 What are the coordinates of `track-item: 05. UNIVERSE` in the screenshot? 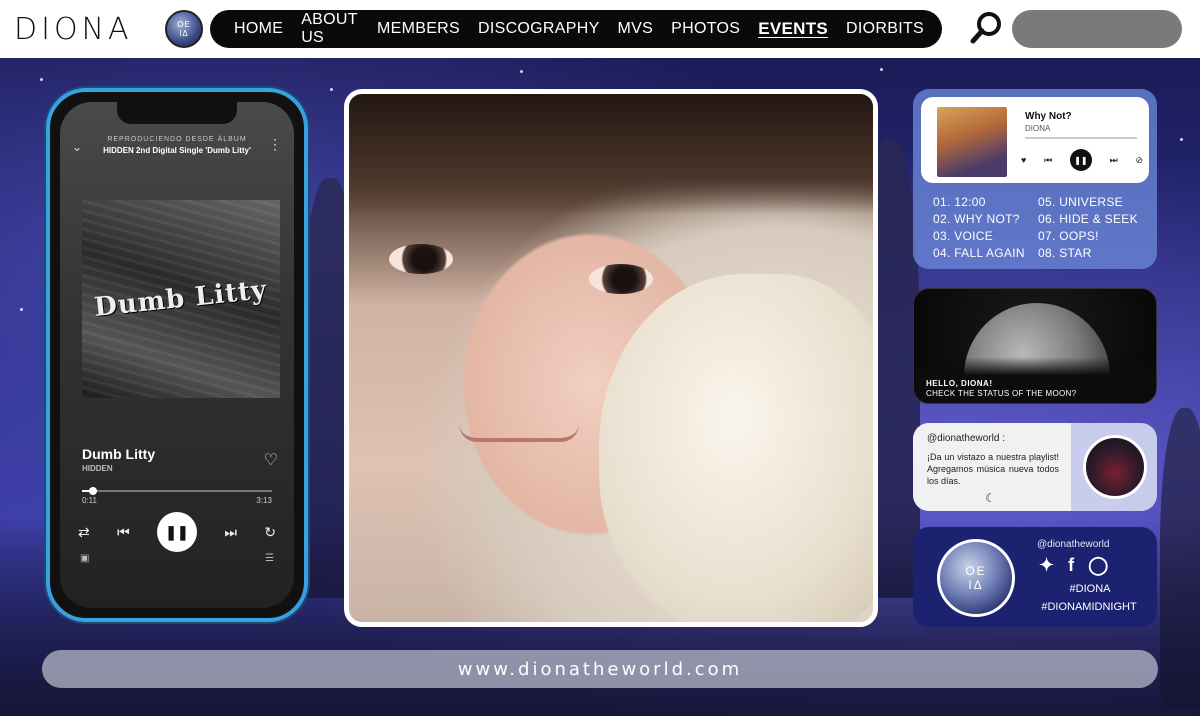 It's located at (1090, 203).